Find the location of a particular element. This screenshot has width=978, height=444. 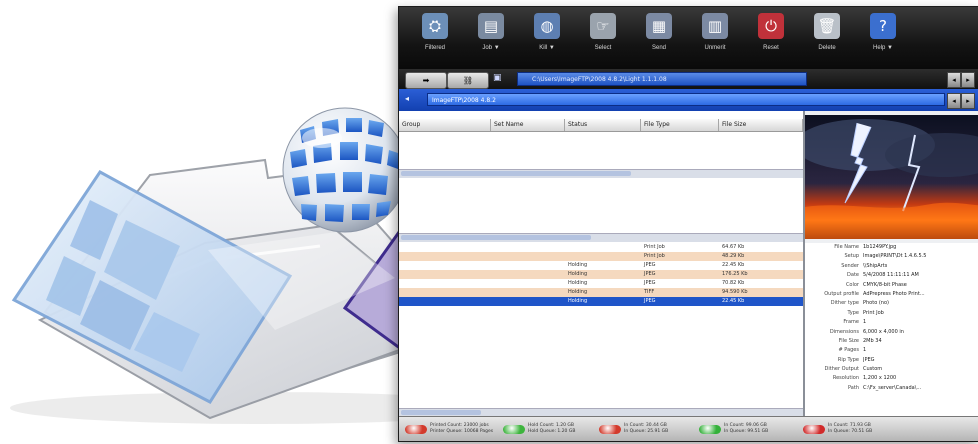

address-left-button: ◂ is located at coordinates (954, 101).